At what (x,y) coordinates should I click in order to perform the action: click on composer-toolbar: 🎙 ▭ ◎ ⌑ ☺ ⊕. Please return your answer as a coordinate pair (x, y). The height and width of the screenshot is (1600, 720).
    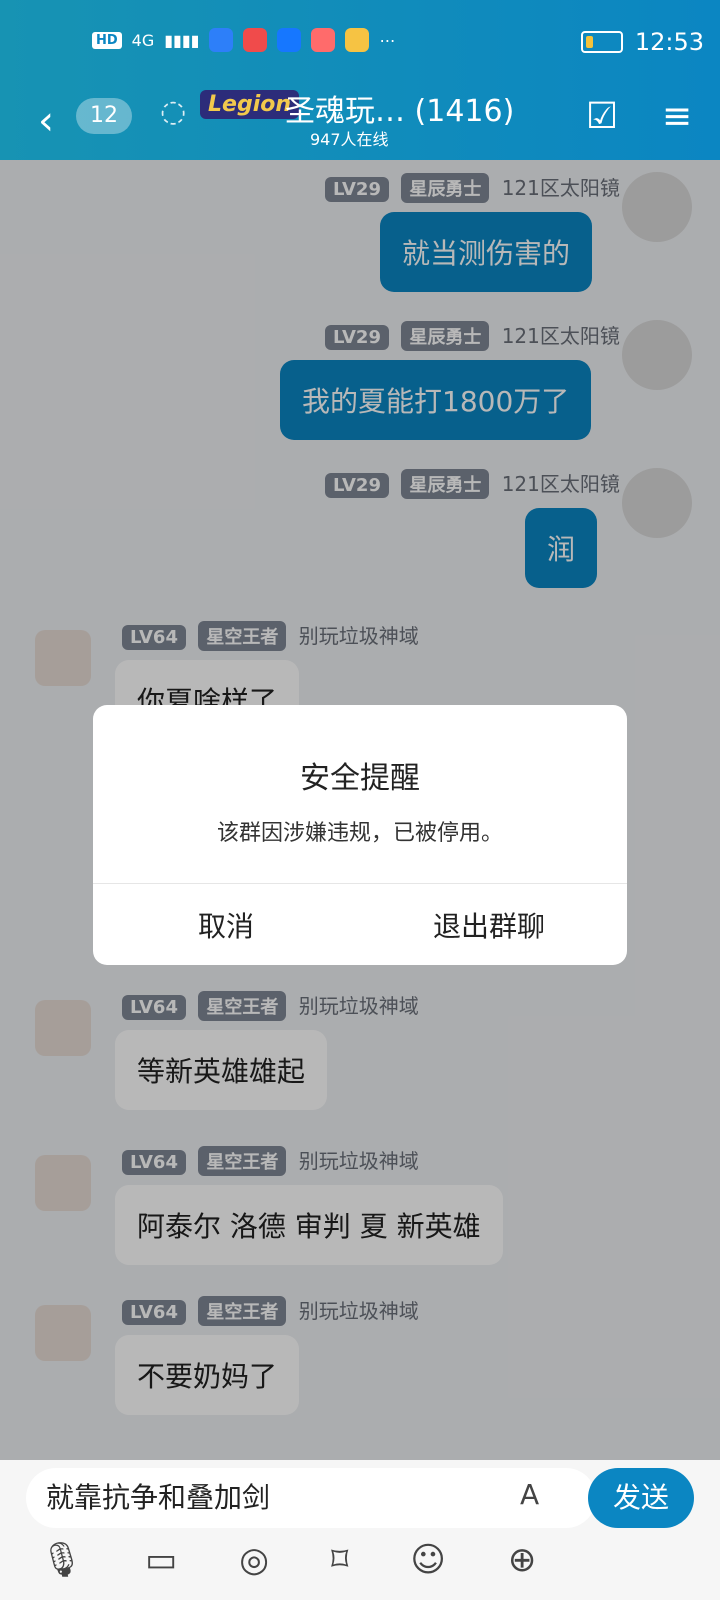
    Looking at the image, I should click on (288, 1560).